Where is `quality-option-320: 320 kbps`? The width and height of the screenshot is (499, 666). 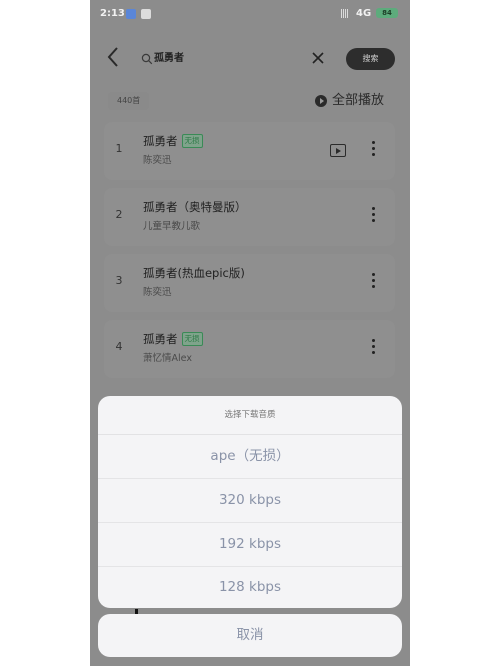 quality-option-320: 320 kbps is located at coordinates (250, 501).